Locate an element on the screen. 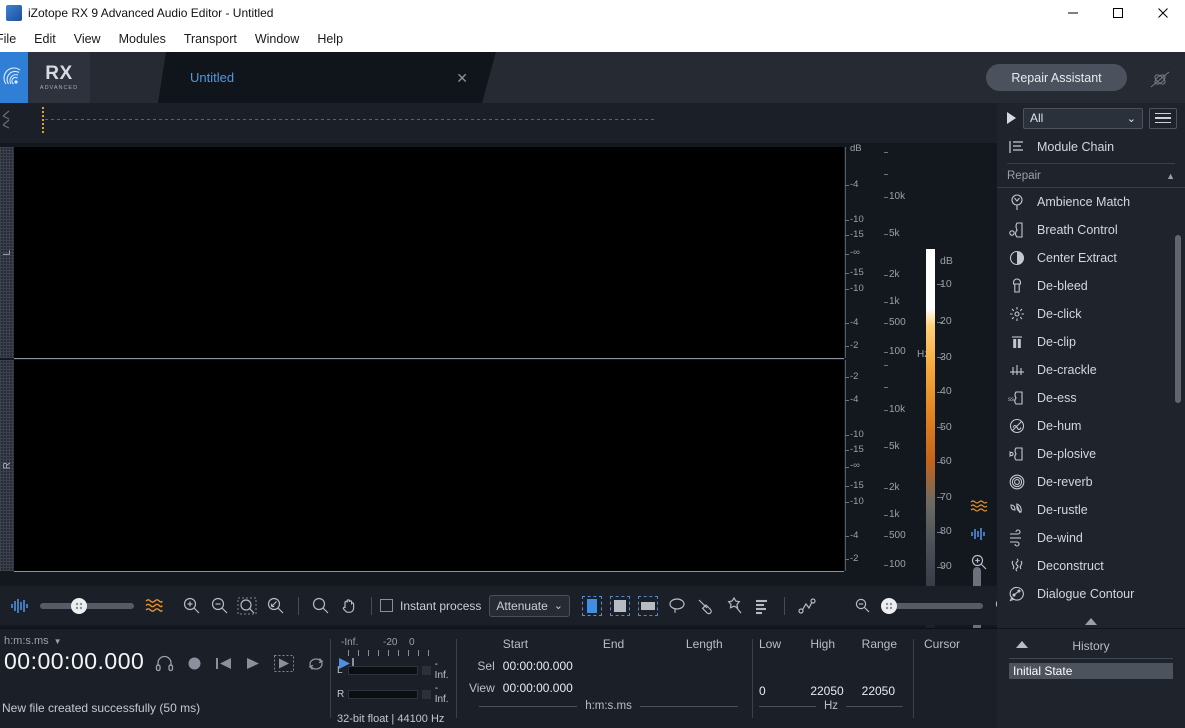 The height and width of the screenshot is (728, 1185). process-mode-select: Attenuate ⌄ is located at coordinates (529, 605).